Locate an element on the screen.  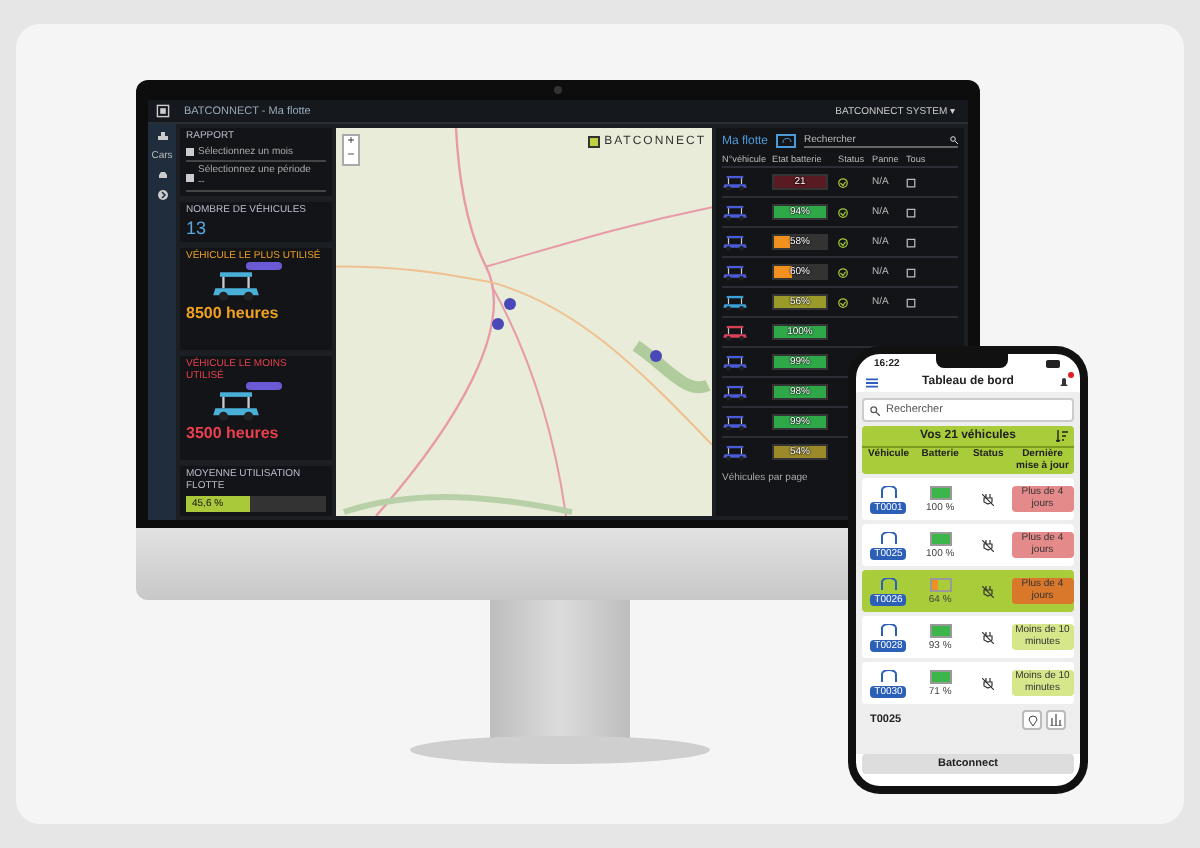
refresh-button is located at coordinates (786, 141).